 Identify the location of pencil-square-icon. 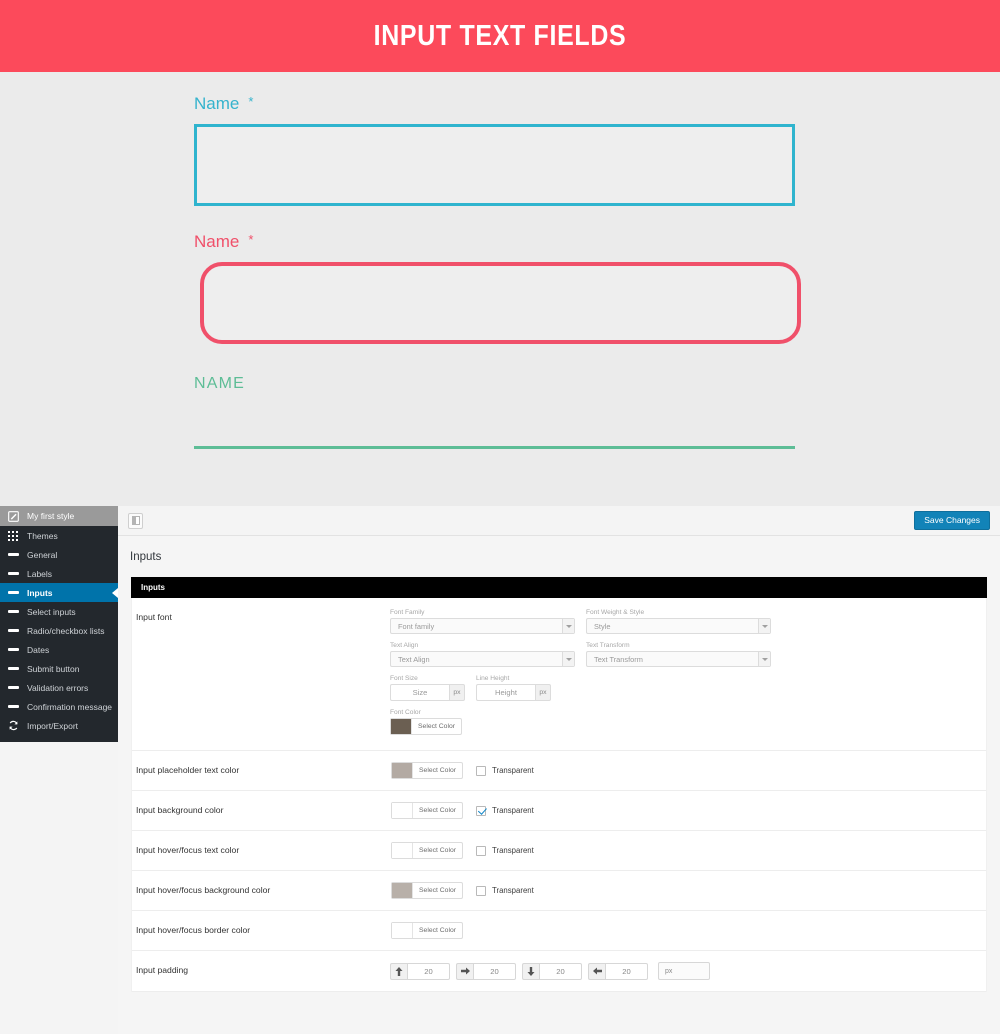
(13, 516).